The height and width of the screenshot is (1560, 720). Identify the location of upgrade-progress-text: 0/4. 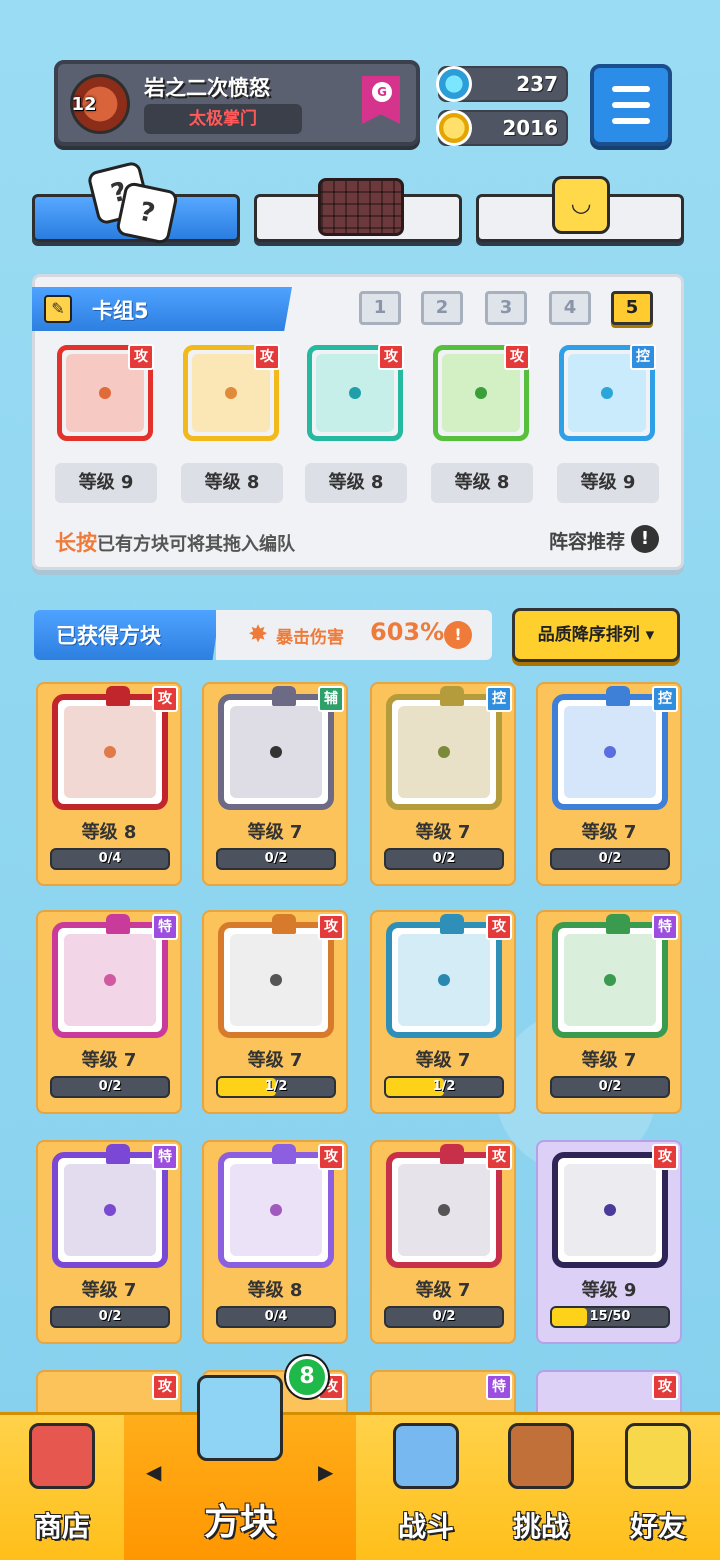
(110, 858).